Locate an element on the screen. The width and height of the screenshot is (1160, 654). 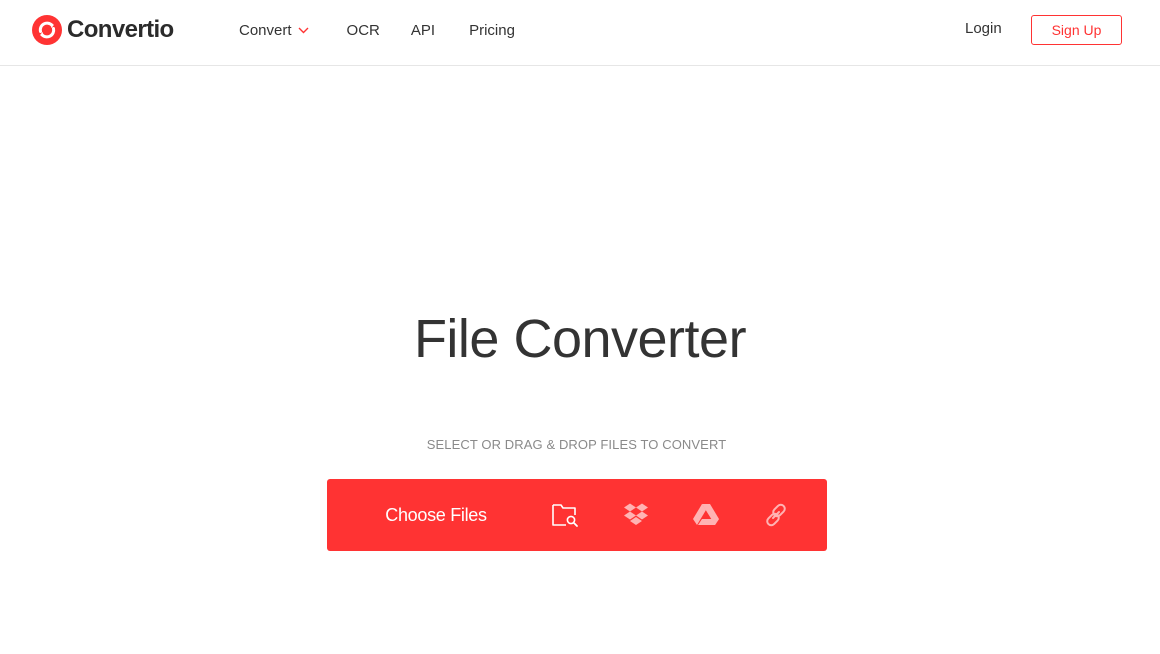
from-google-drive-button is located at coordinates (706, 515).